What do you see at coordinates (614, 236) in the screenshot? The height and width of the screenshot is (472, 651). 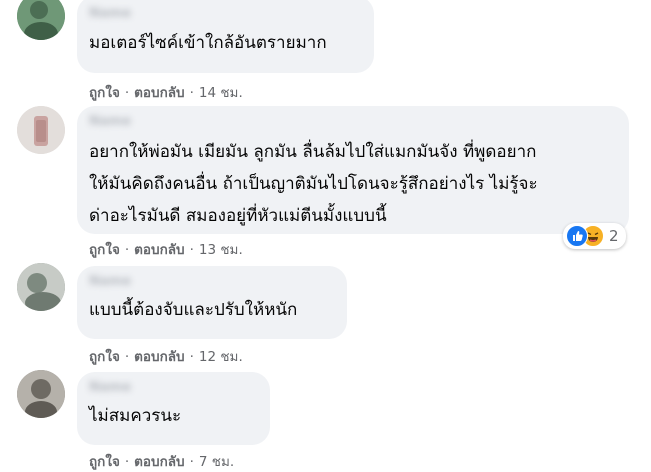 I see `reaction-count: 2` at bounding box center [614, 236].